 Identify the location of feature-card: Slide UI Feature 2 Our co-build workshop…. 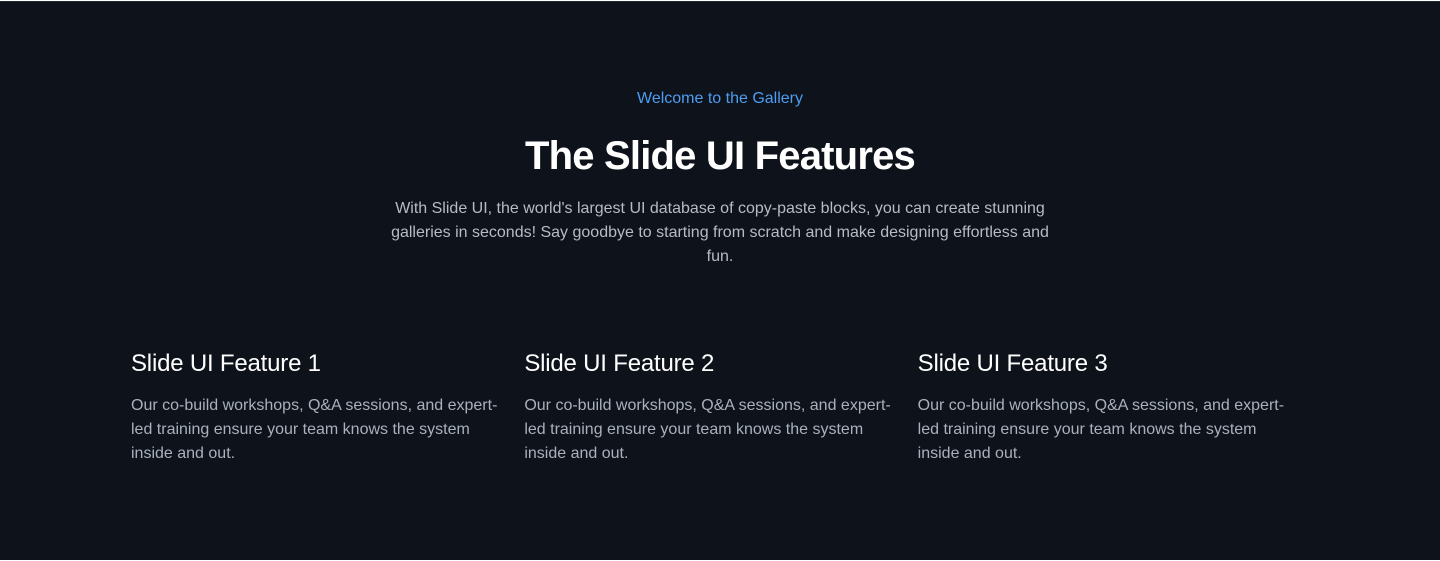
(720, 407).